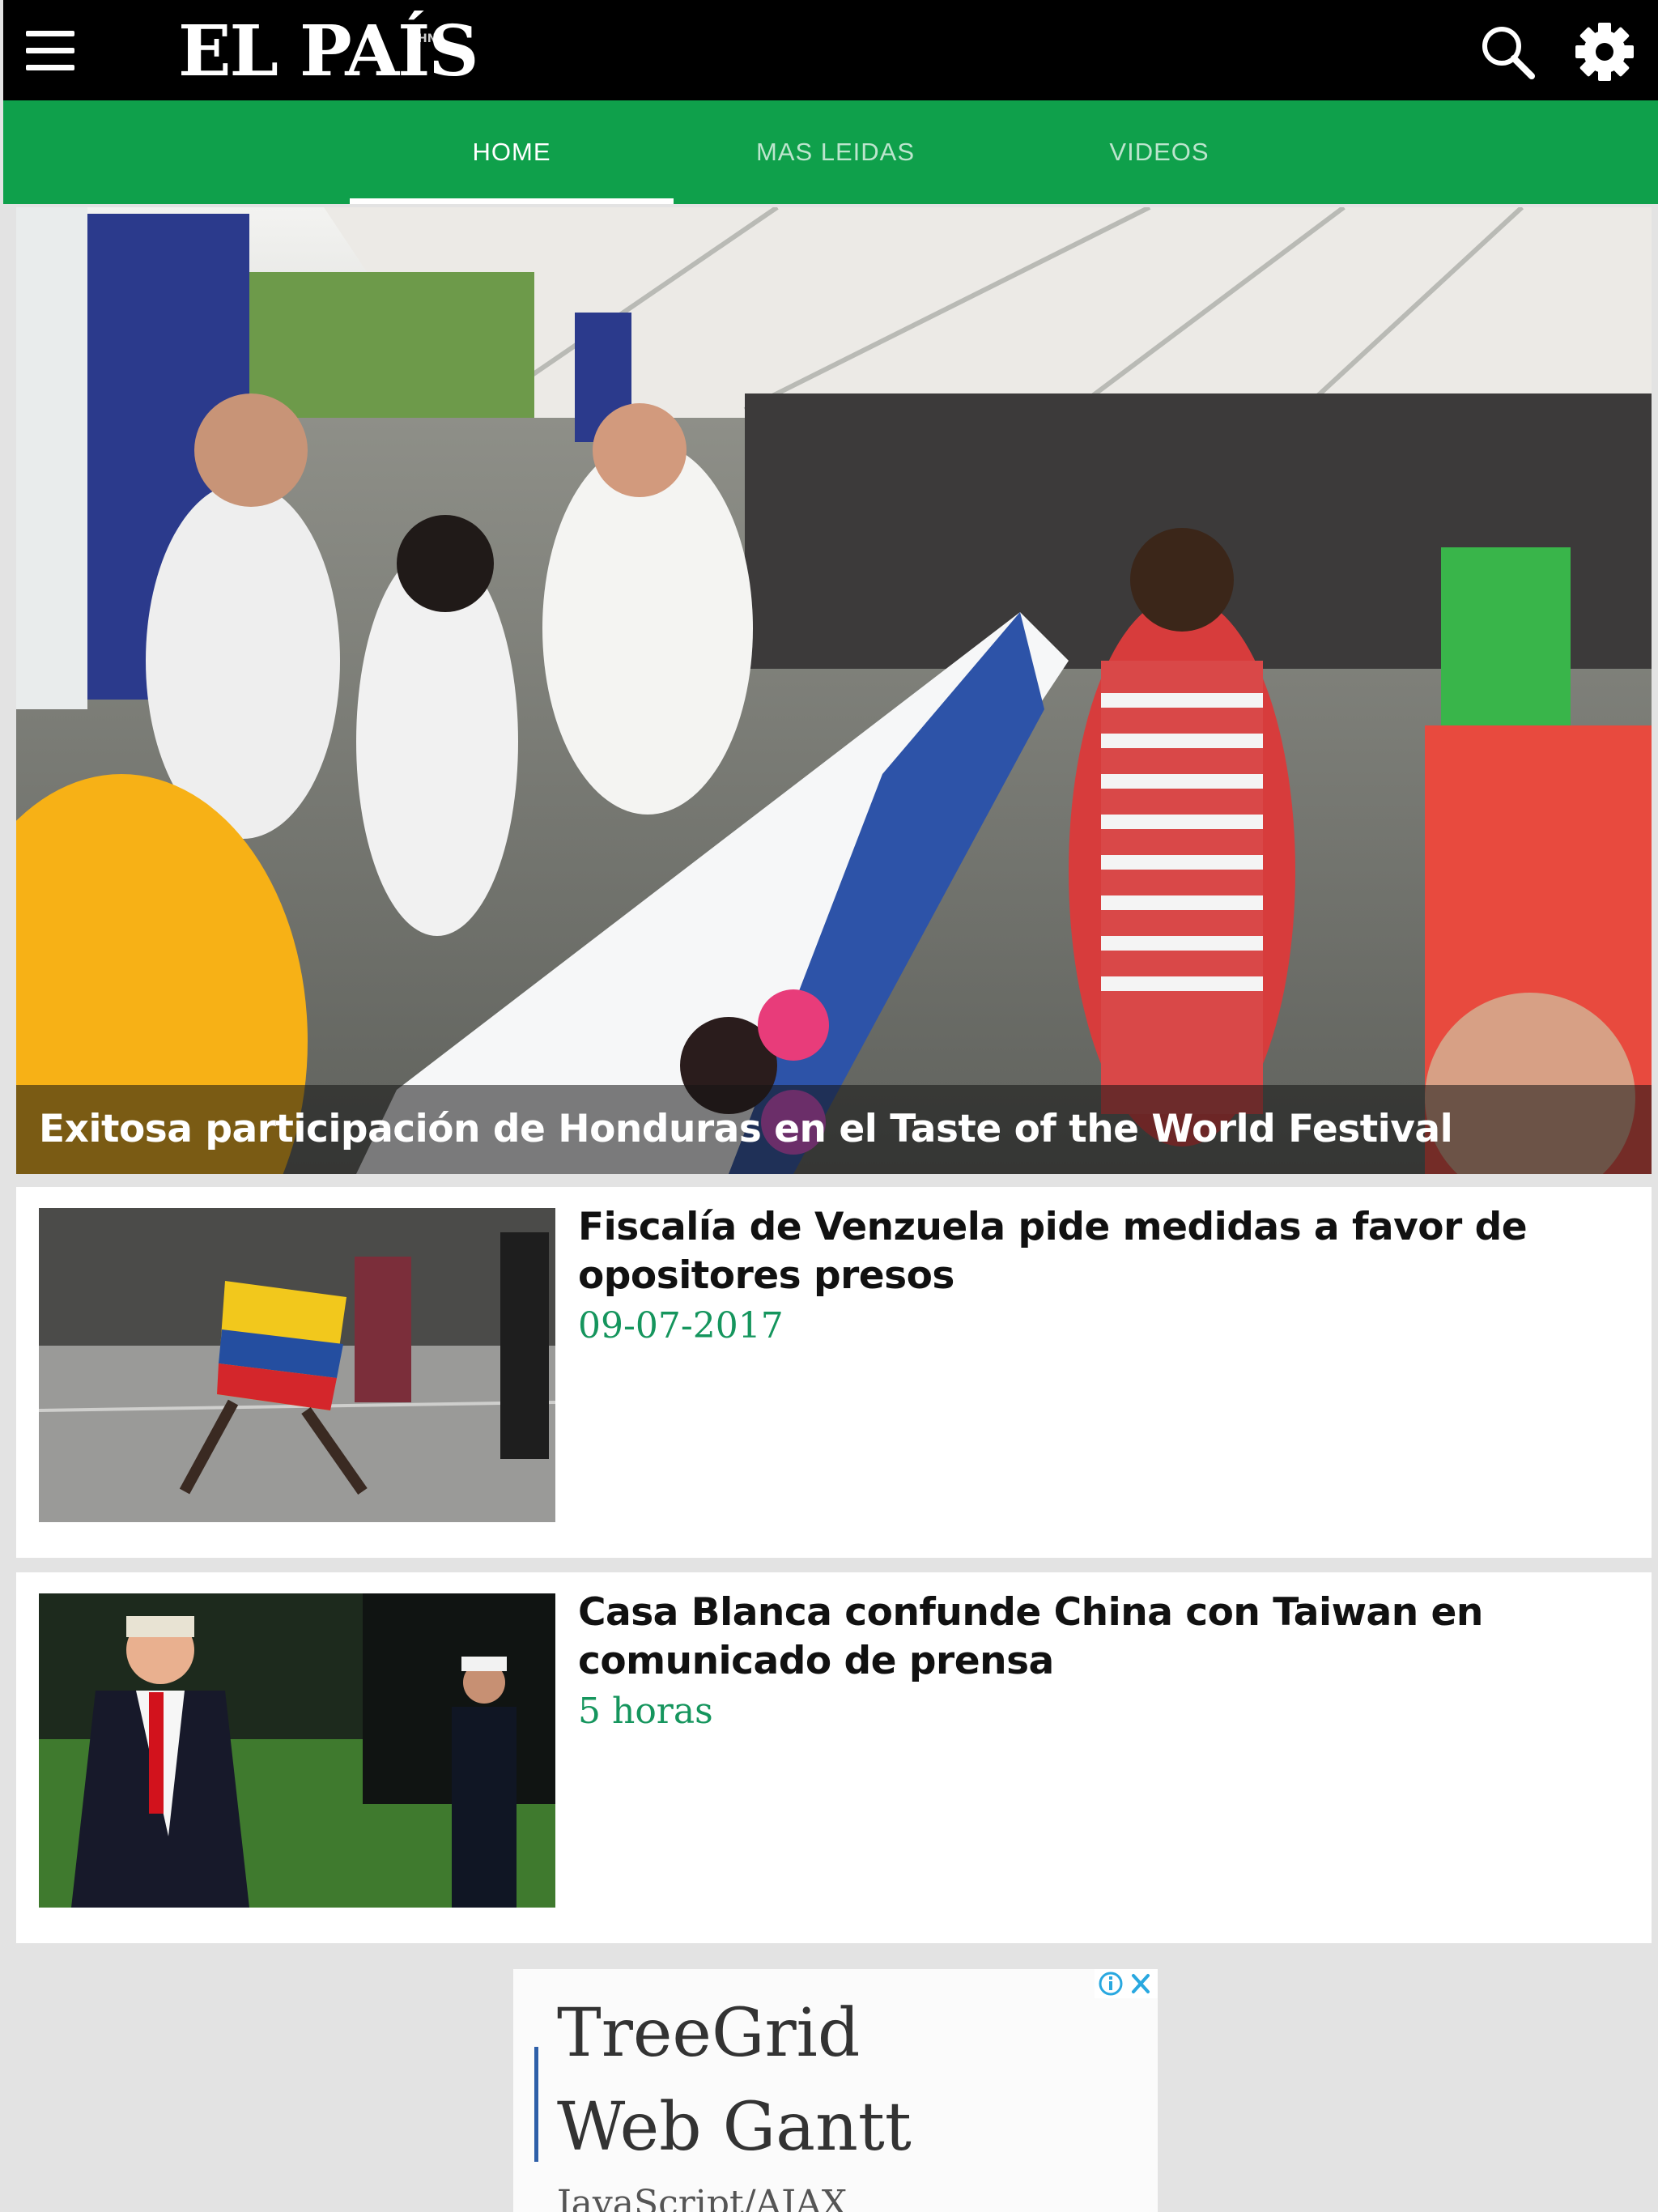 Image resolution: width=1658 pixels, height=2212 pixels. I want to click on search-icon, so click(1507, 52).